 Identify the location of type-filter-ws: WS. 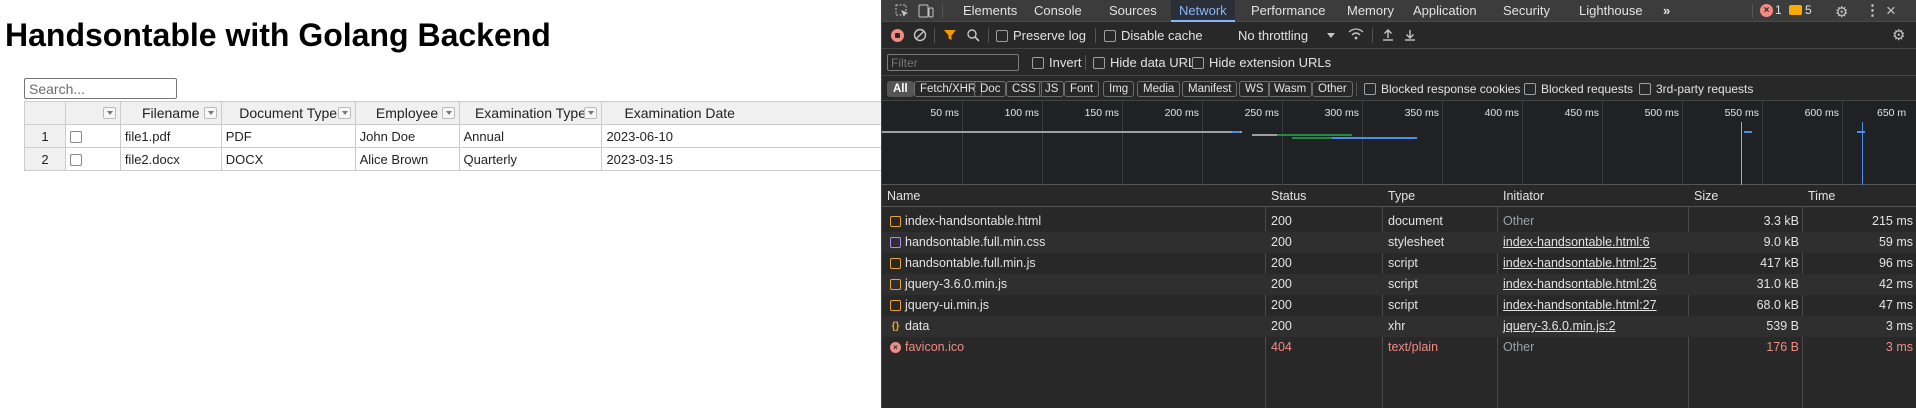
(1254, 89).